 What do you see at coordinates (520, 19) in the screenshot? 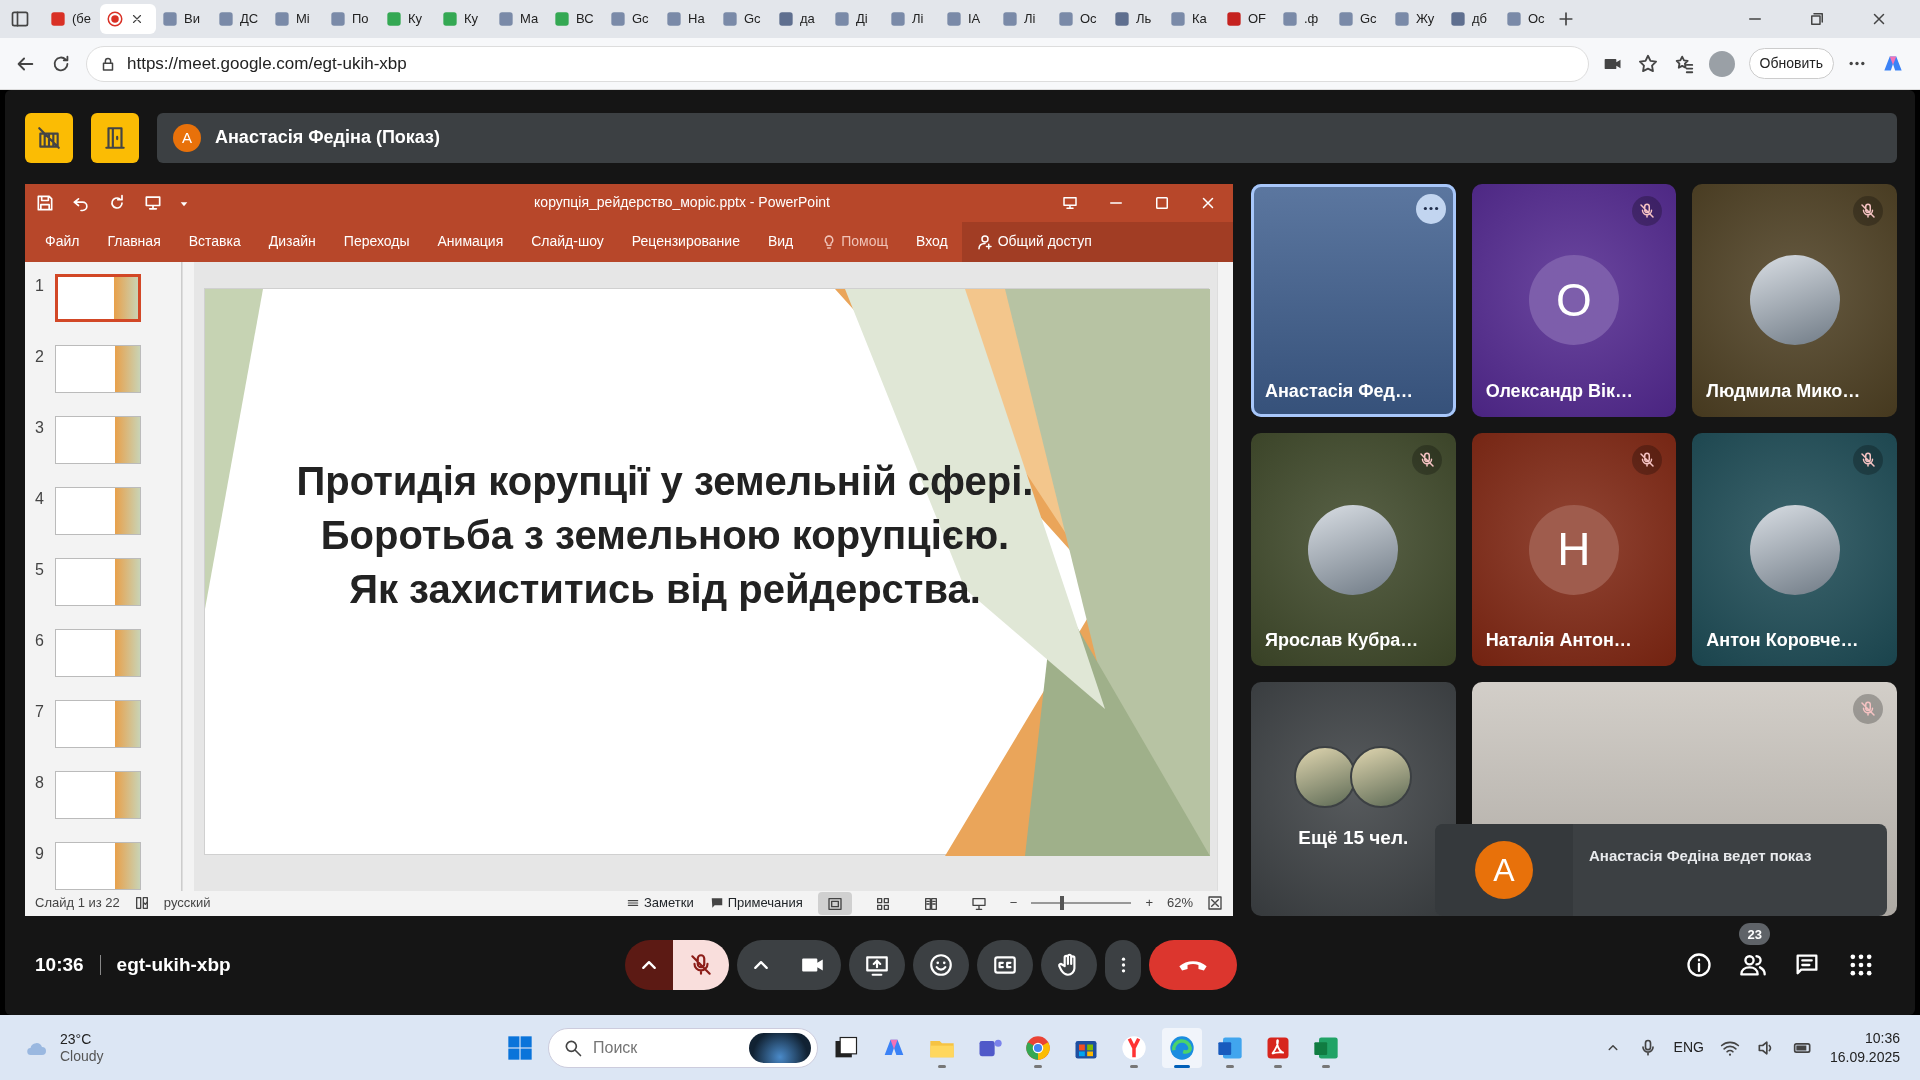
I see `browser-tab: Ма` at bounding box center [520, 19].